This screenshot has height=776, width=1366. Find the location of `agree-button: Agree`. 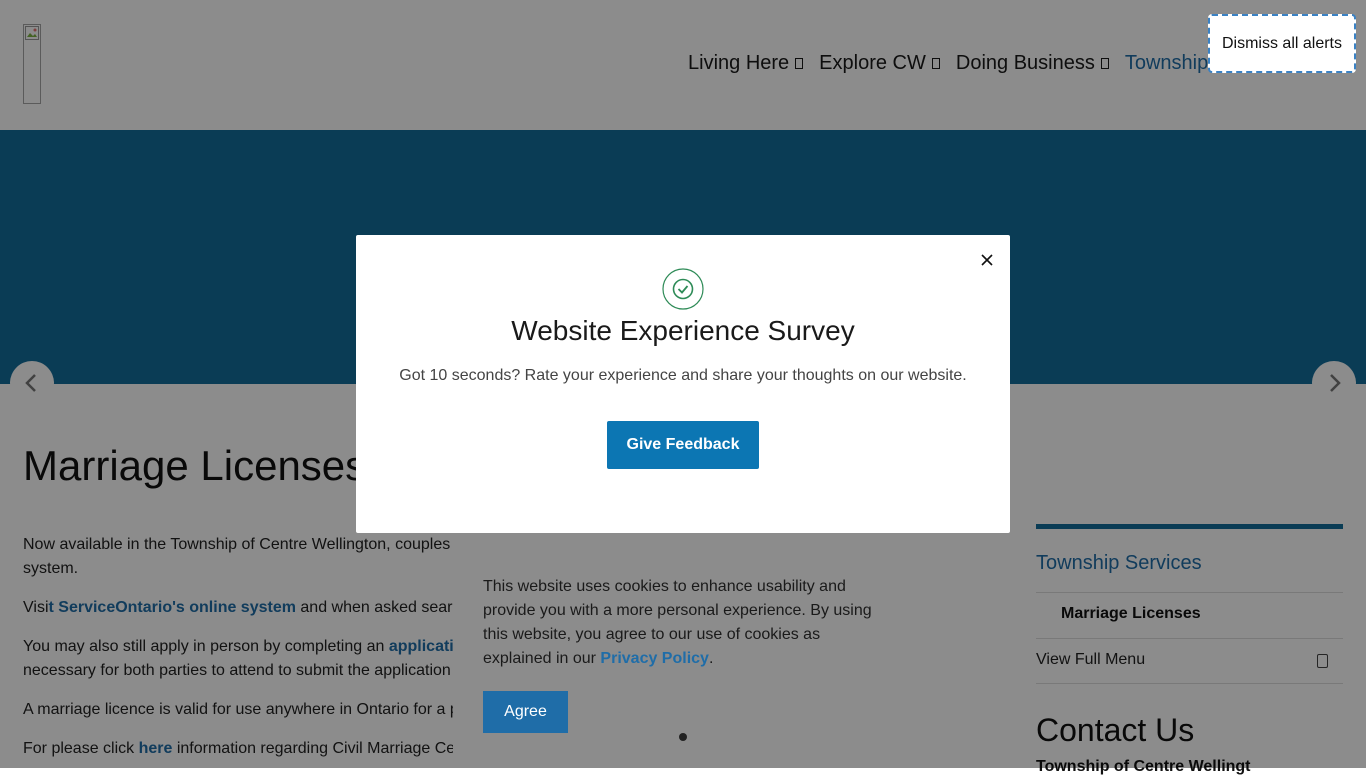

agree-button: Agree is located at coordinates (525, 712).